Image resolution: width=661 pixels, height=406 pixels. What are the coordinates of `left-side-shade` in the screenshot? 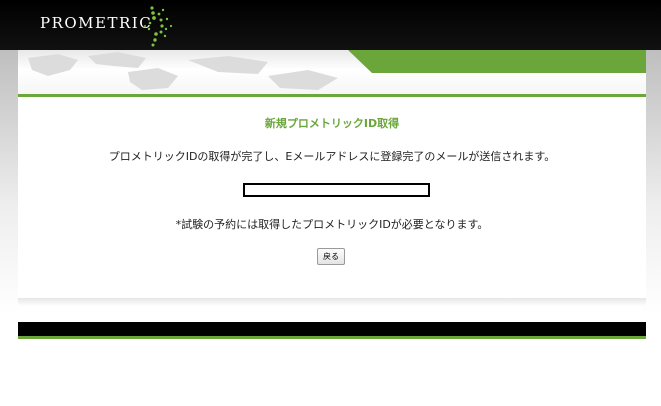 It's located at (9, 180).